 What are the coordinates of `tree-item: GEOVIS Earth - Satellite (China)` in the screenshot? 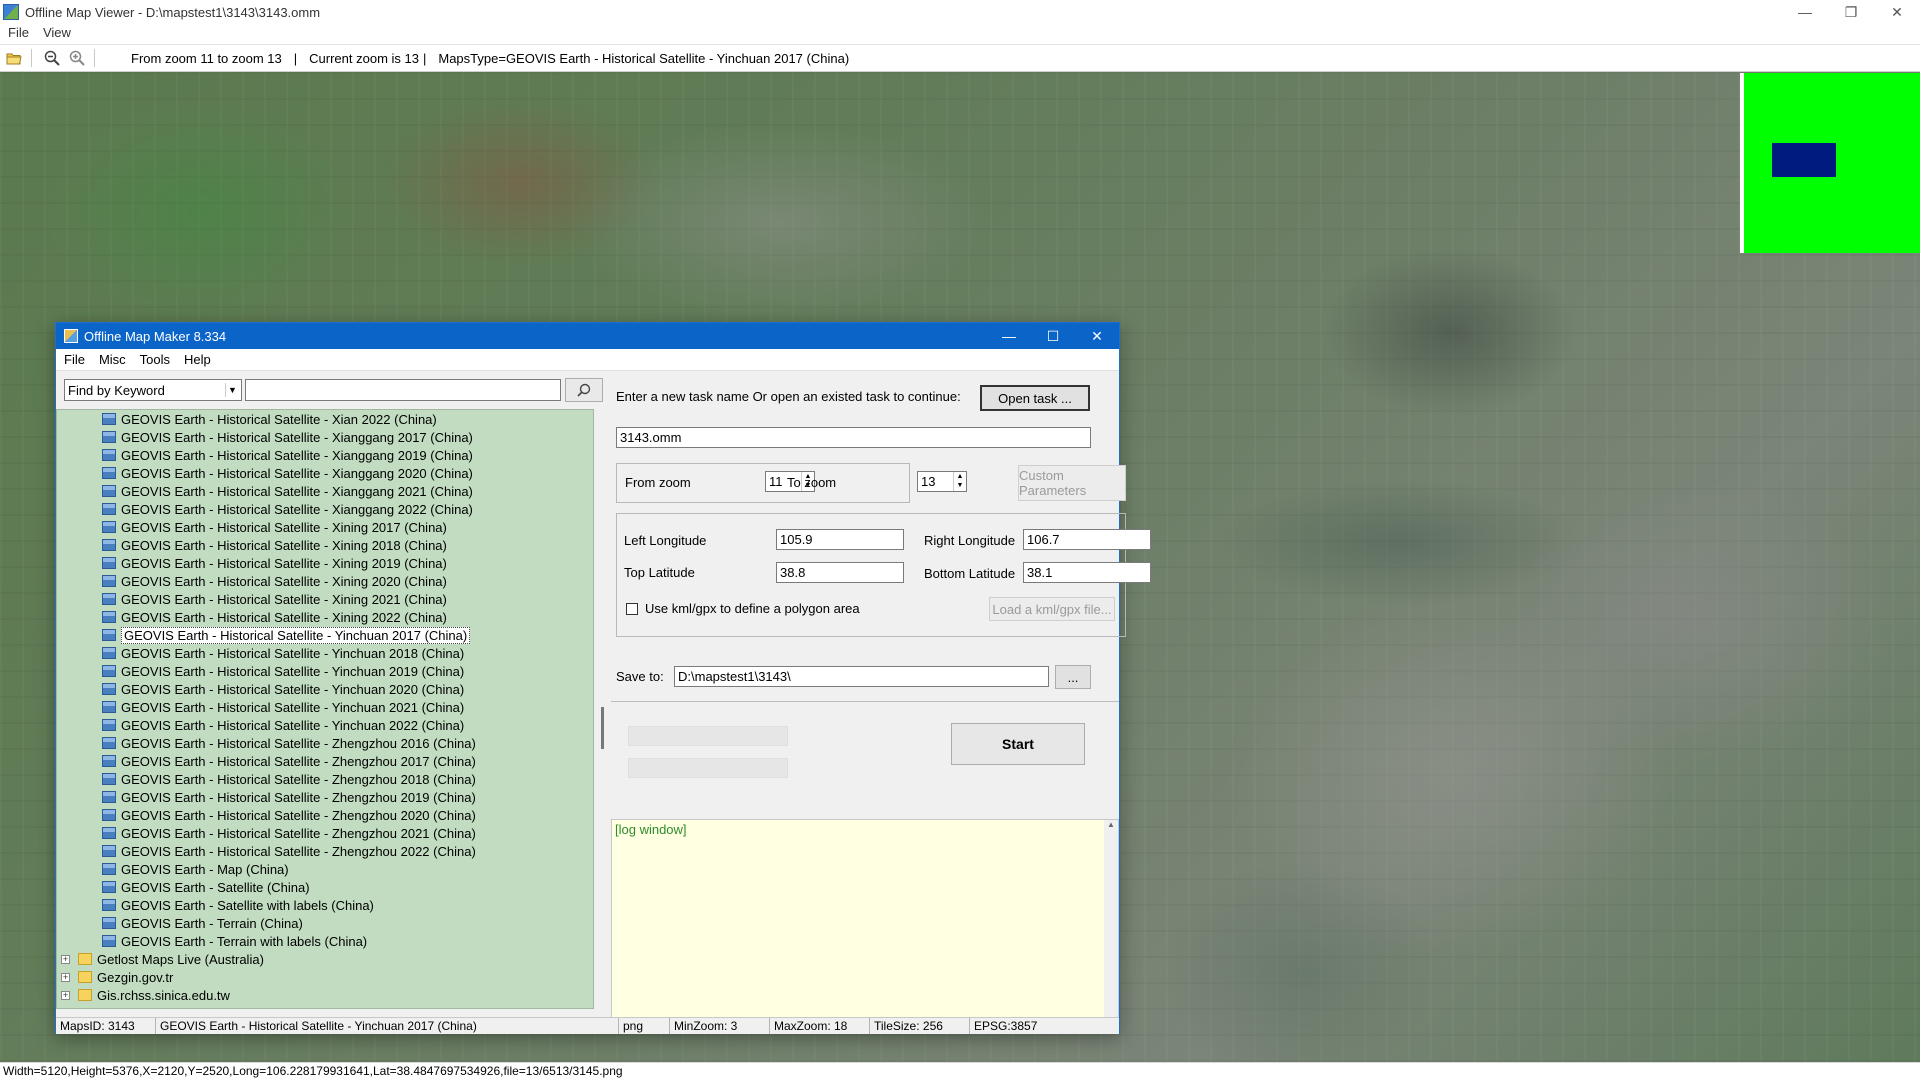 It's located at (325, 887).